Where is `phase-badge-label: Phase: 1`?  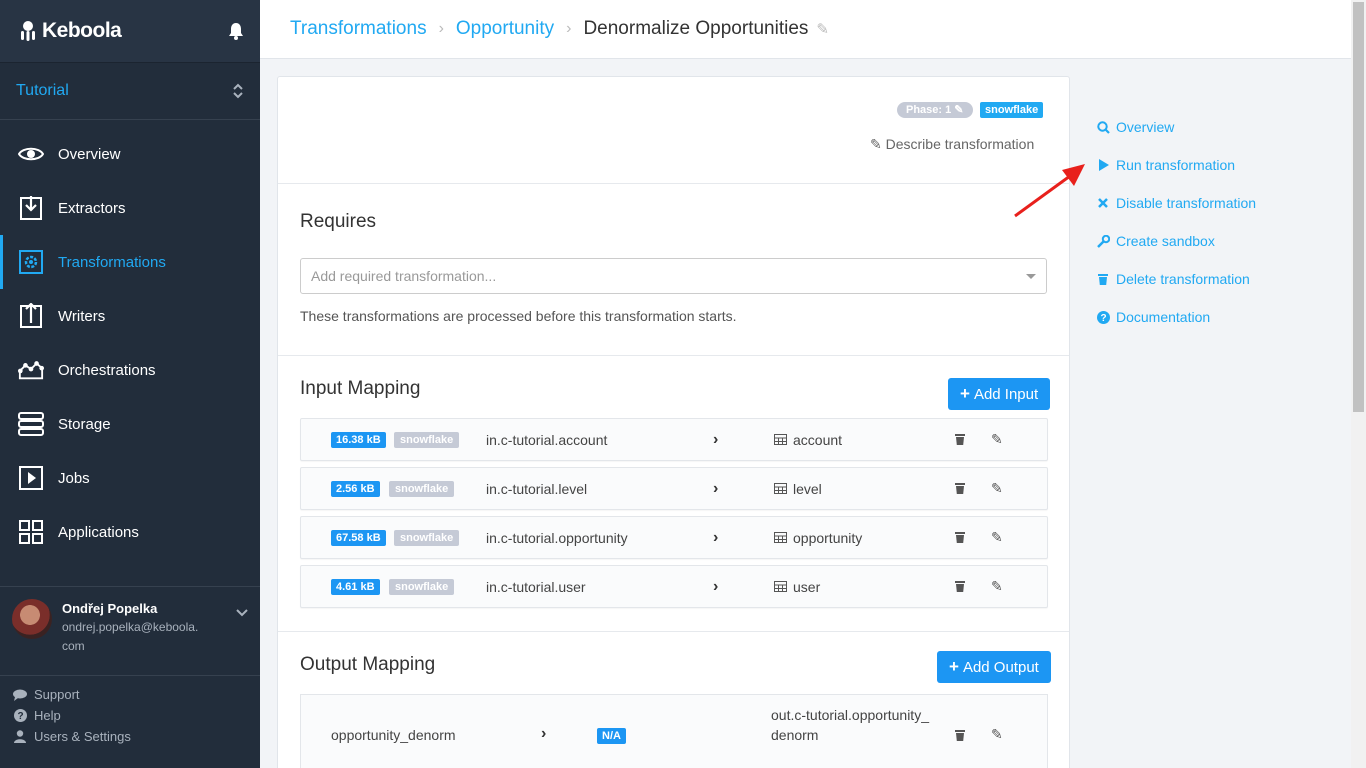 phase-badge-label: Phase: 1 is located at coordinates (929, 110).